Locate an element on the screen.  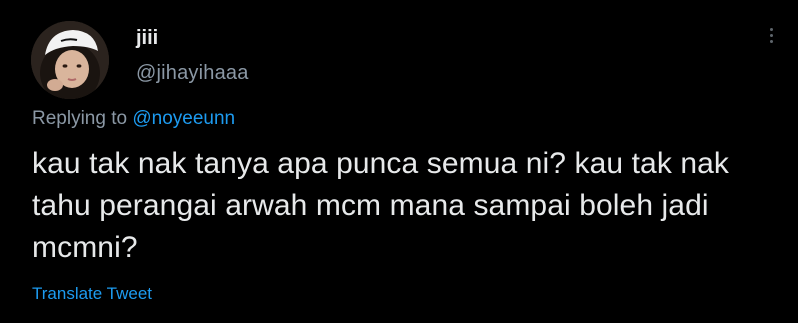
avatar is located at coordinates (70, 60).